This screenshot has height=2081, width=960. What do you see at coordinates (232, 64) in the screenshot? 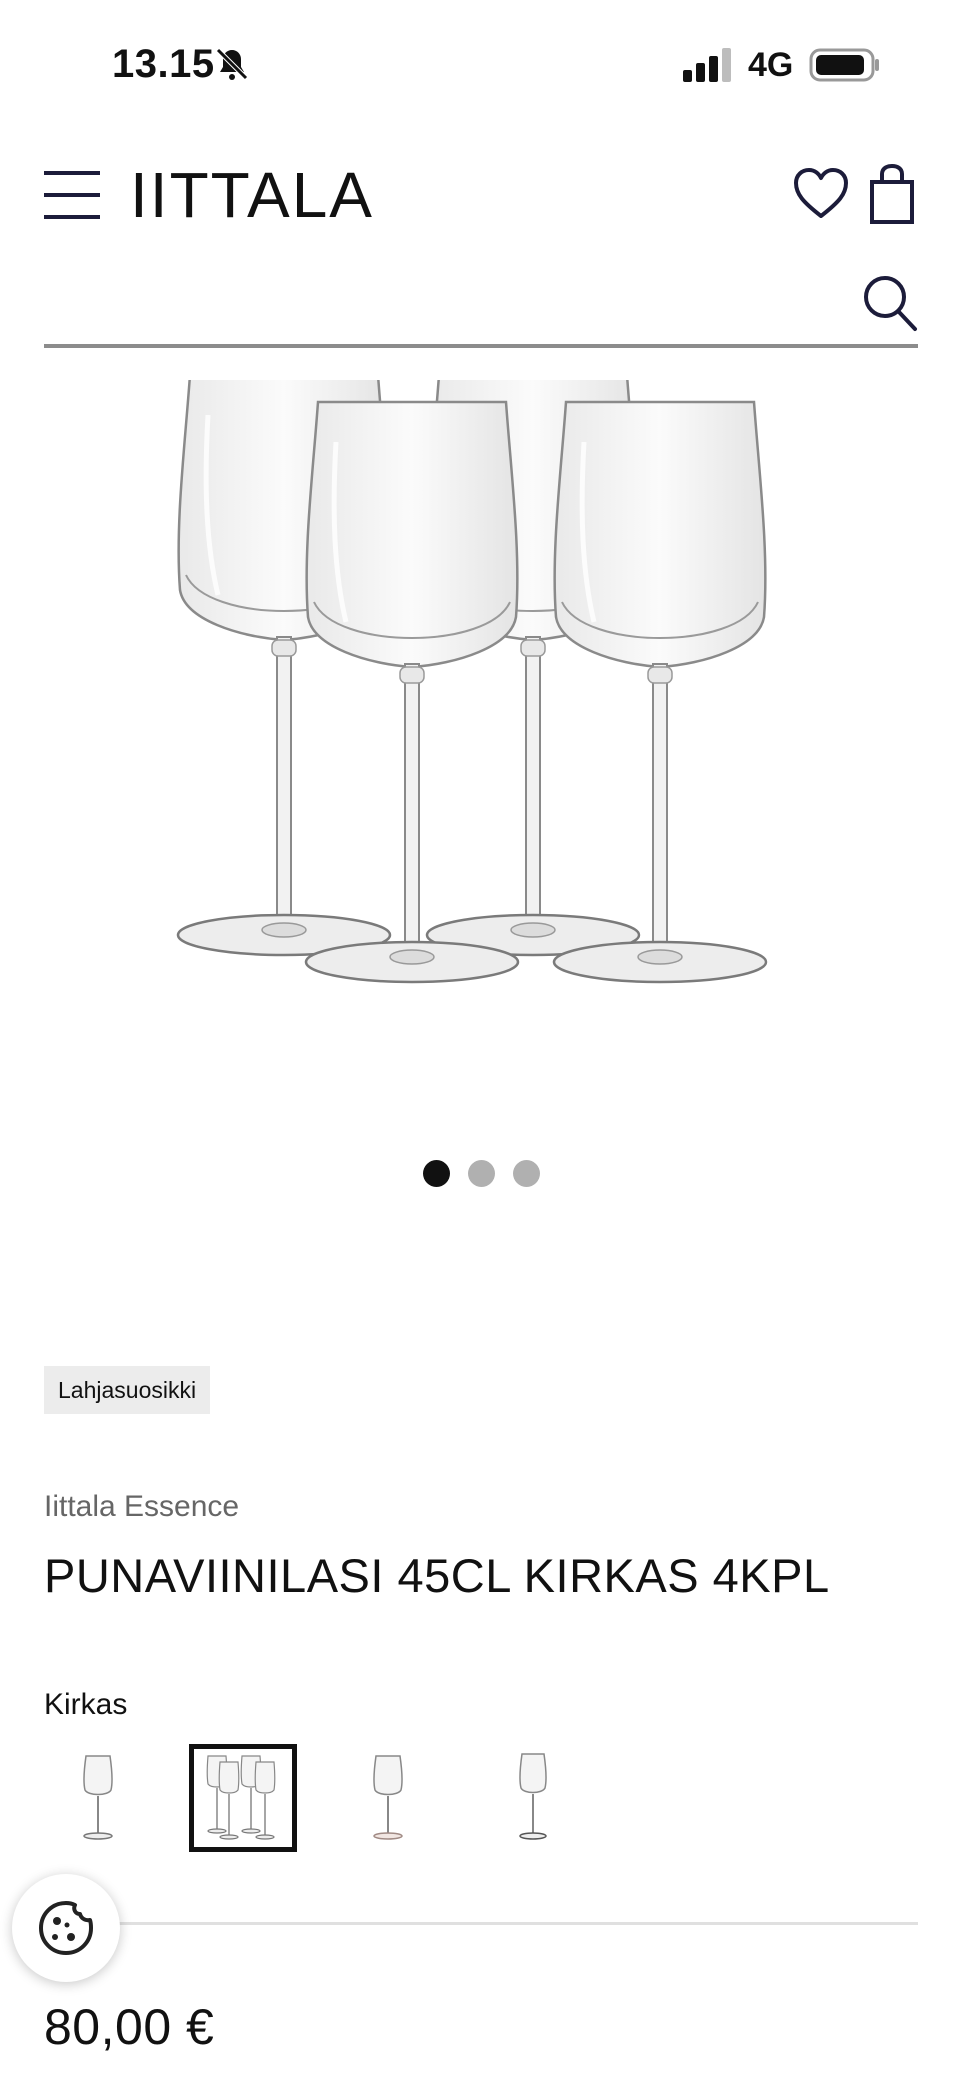
I see `bell-off-icon` at bounding box center [232, 64].